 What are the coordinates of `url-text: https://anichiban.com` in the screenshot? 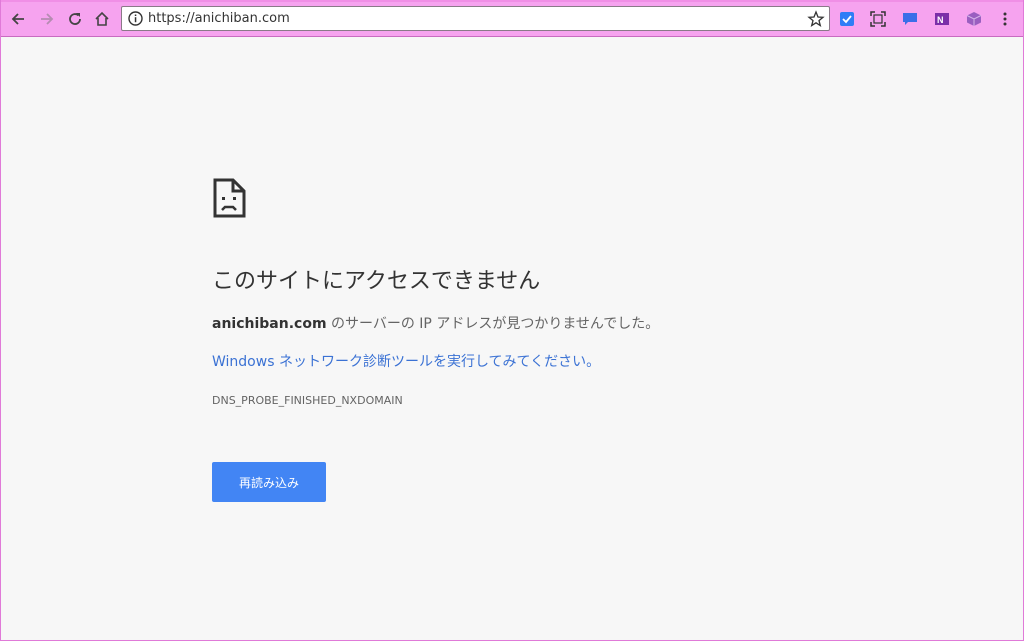 It's located at (219, 18).